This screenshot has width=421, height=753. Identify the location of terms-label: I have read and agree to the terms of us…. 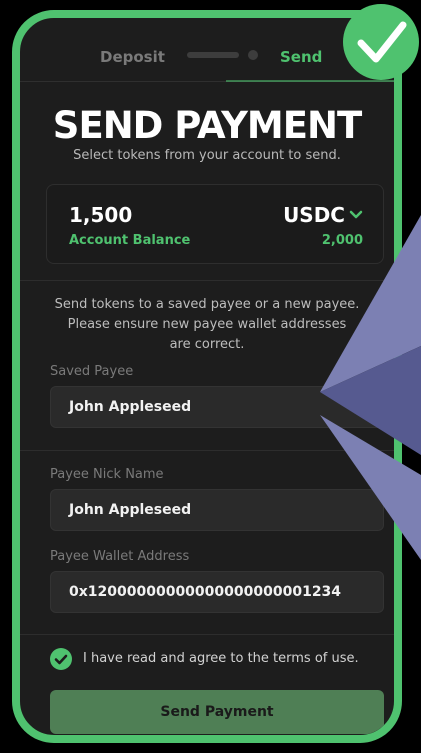
(221, 658).